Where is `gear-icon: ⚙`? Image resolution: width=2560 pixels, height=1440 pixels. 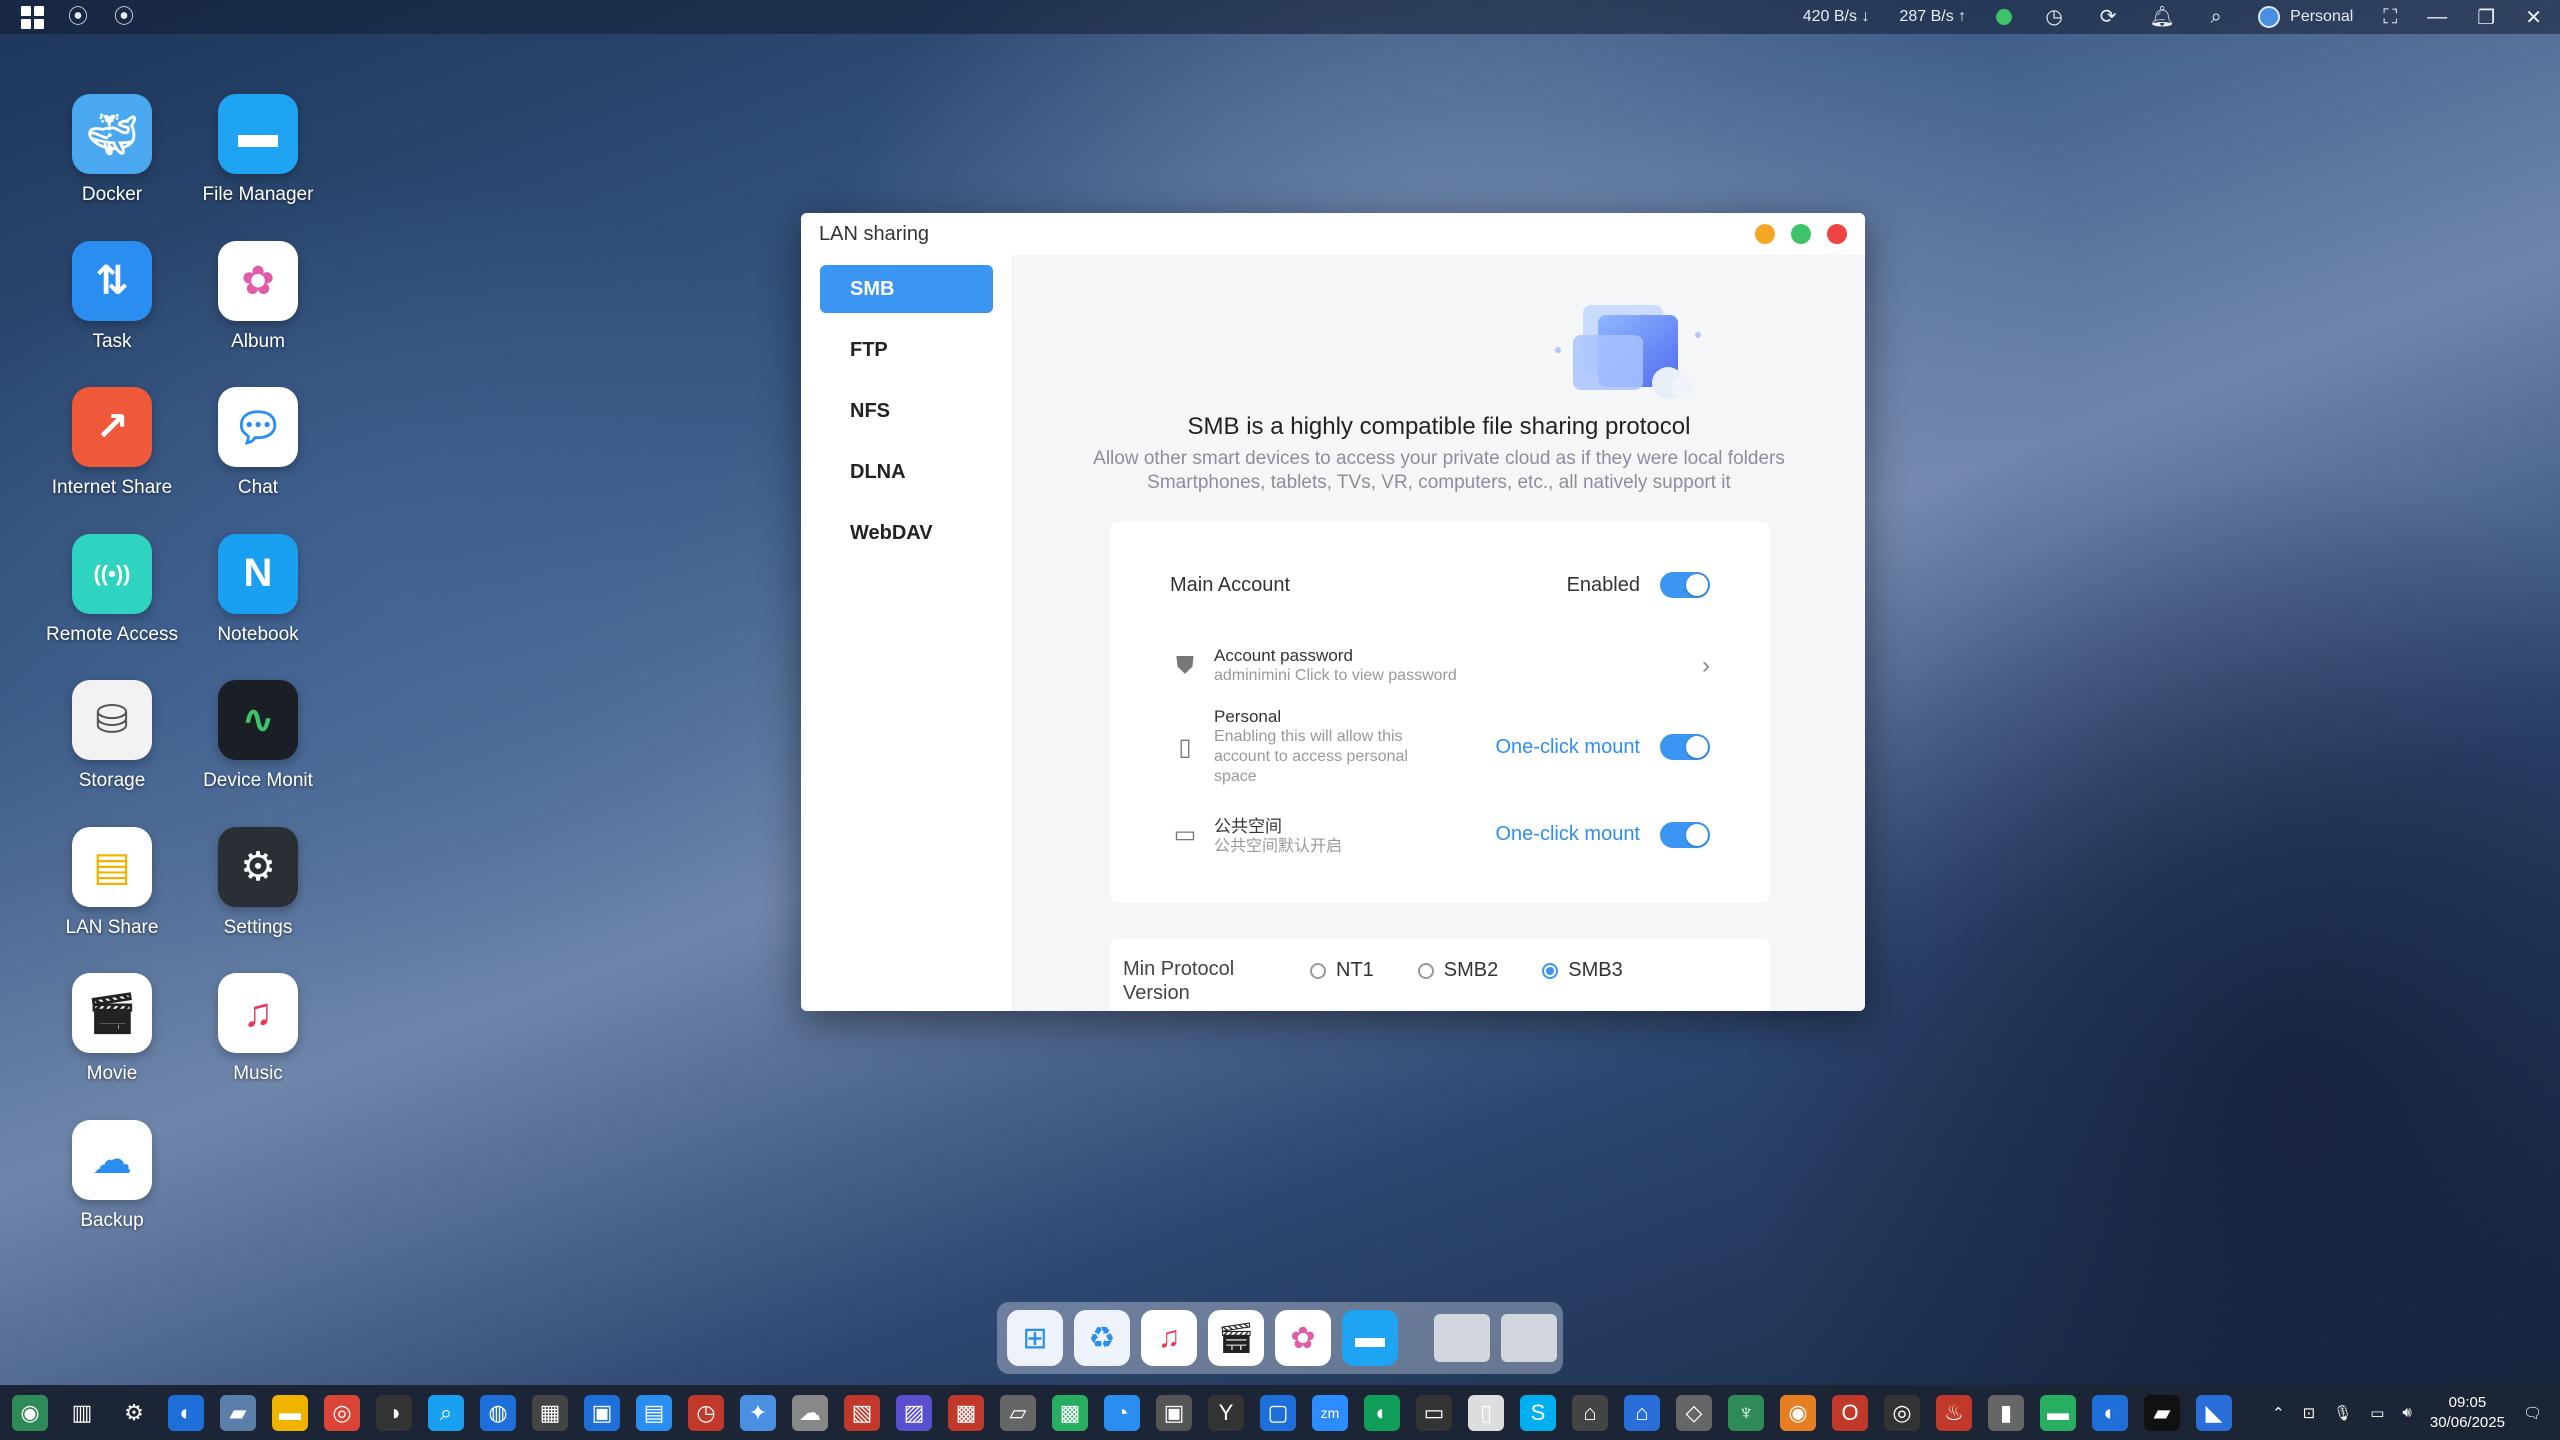 gear-icon: ⚙ is located at coordinates (134, 1413).